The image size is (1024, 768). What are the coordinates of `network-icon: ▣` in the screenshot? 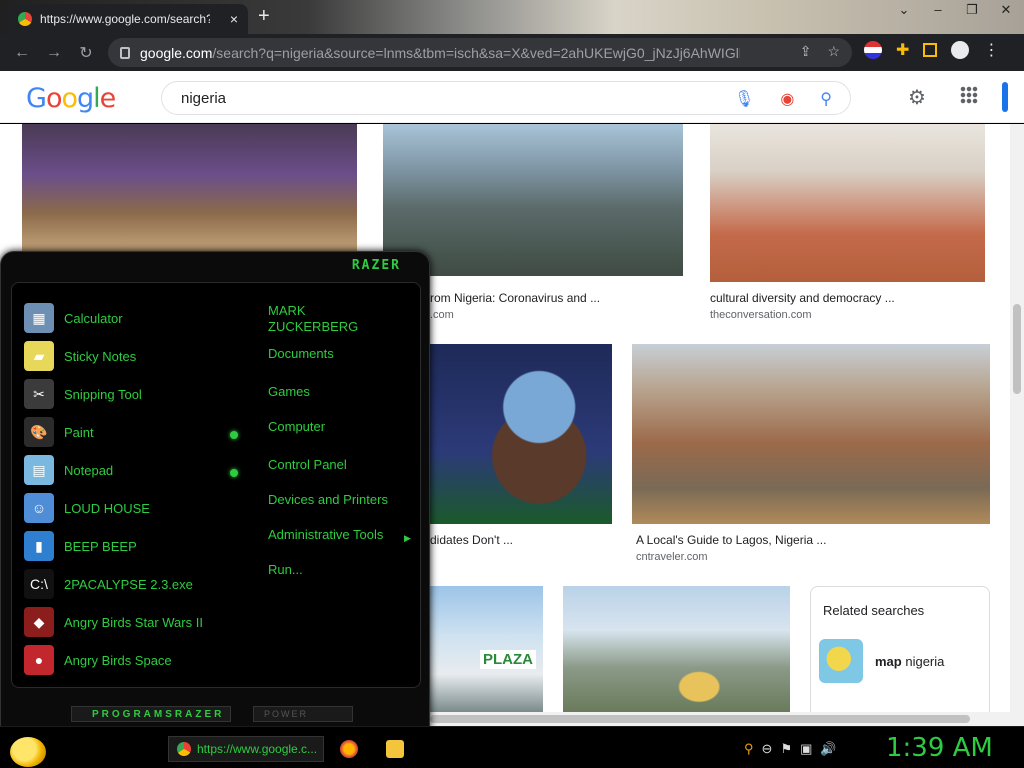 It's located at (806, 749).